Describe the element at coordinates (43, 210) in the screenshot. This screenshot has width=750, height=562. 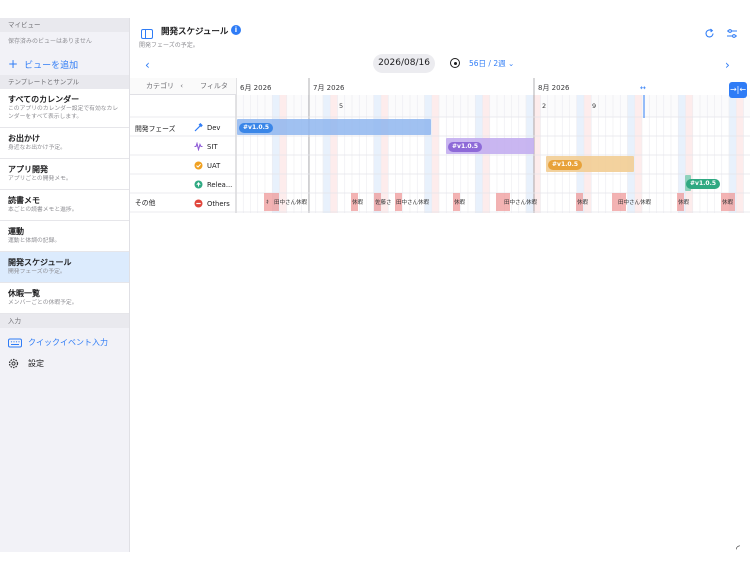
I see `sidebar-item-desc: 本ごとの読書メモと進捗。` at that location.